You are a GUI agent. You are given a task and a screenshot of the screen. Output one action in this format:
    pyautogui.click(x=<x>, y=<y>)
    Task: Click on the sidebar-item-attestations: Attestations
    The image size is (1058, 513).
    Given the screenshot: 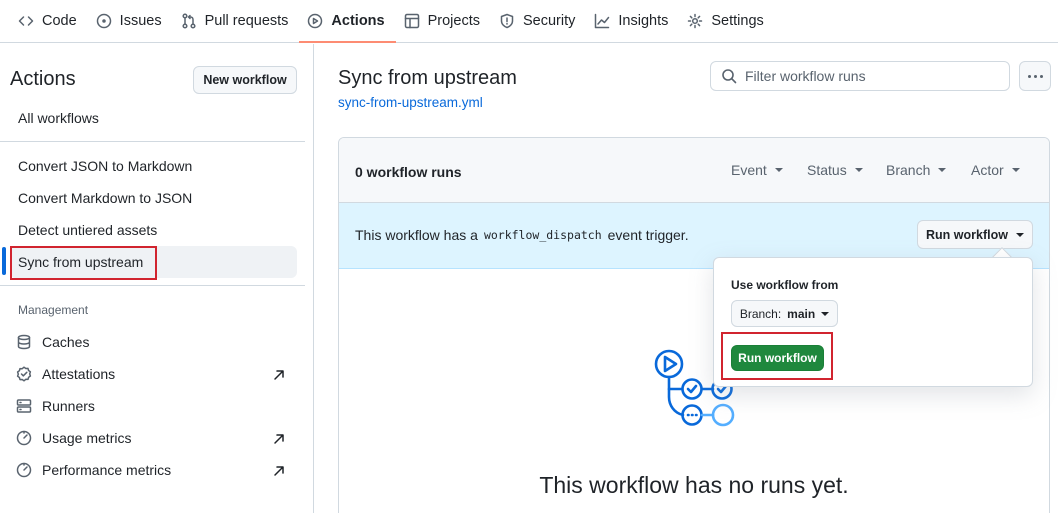 What is the action you would take?
    pyautogui.click(x=153, y=374)
    